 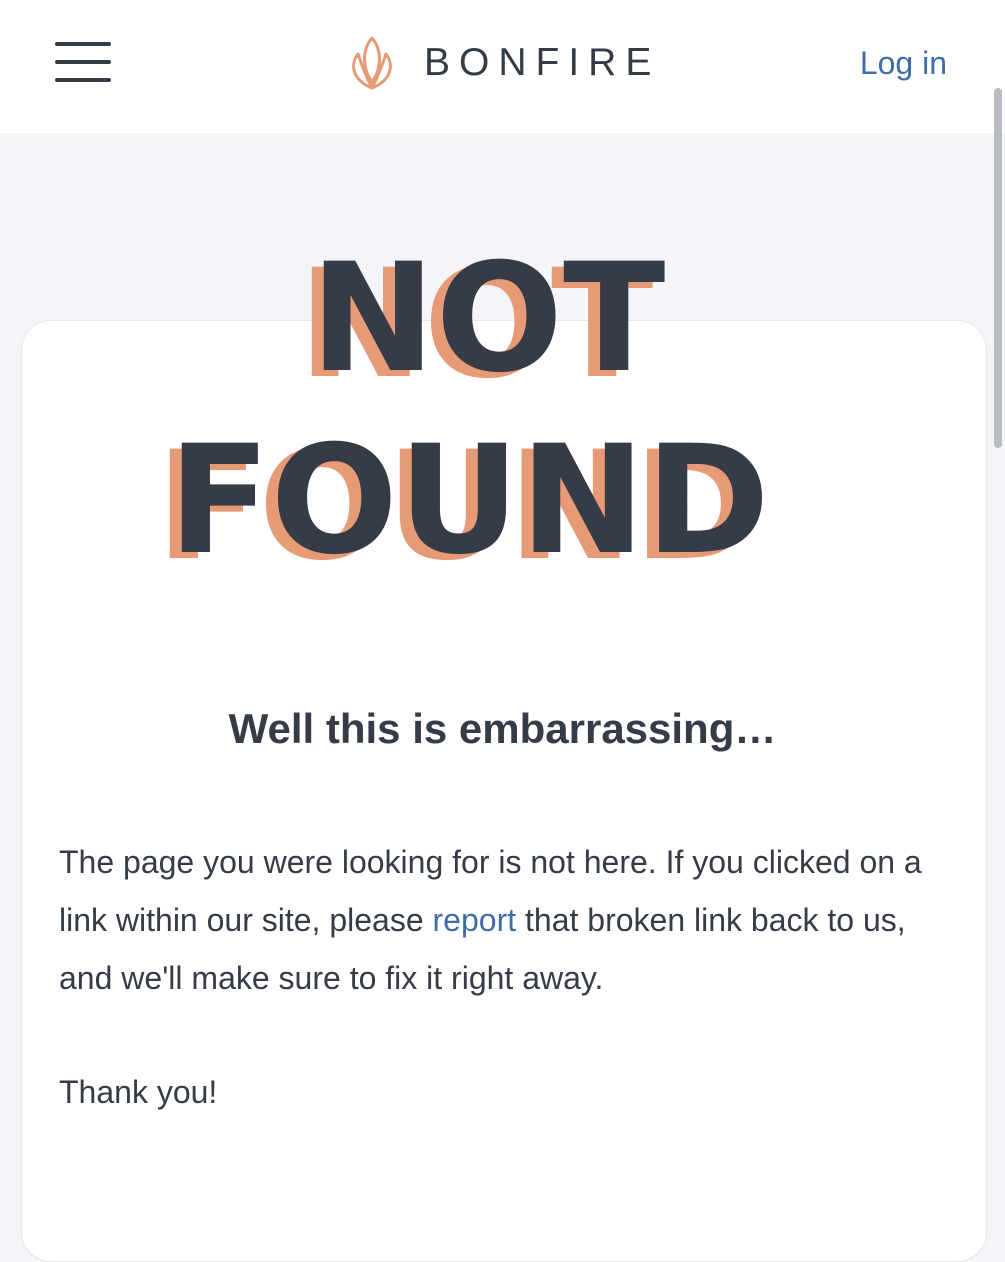 What do you see at coordinates (83, 62) in the screenshot?
I see `hamburger-menu-icon` at bounding box center [83, 62].